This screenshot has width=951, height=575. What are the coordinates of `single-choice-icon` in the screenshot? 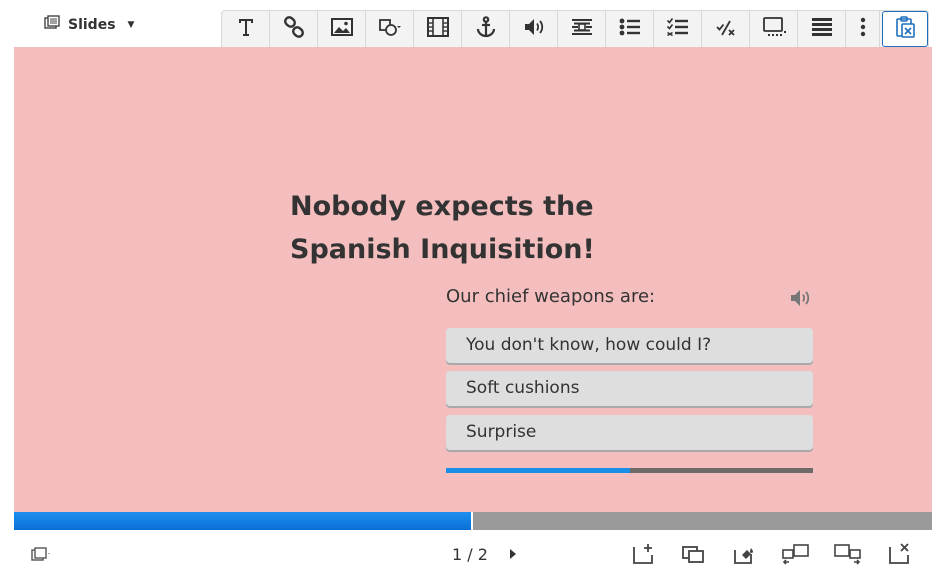 It's located at (630, 29).